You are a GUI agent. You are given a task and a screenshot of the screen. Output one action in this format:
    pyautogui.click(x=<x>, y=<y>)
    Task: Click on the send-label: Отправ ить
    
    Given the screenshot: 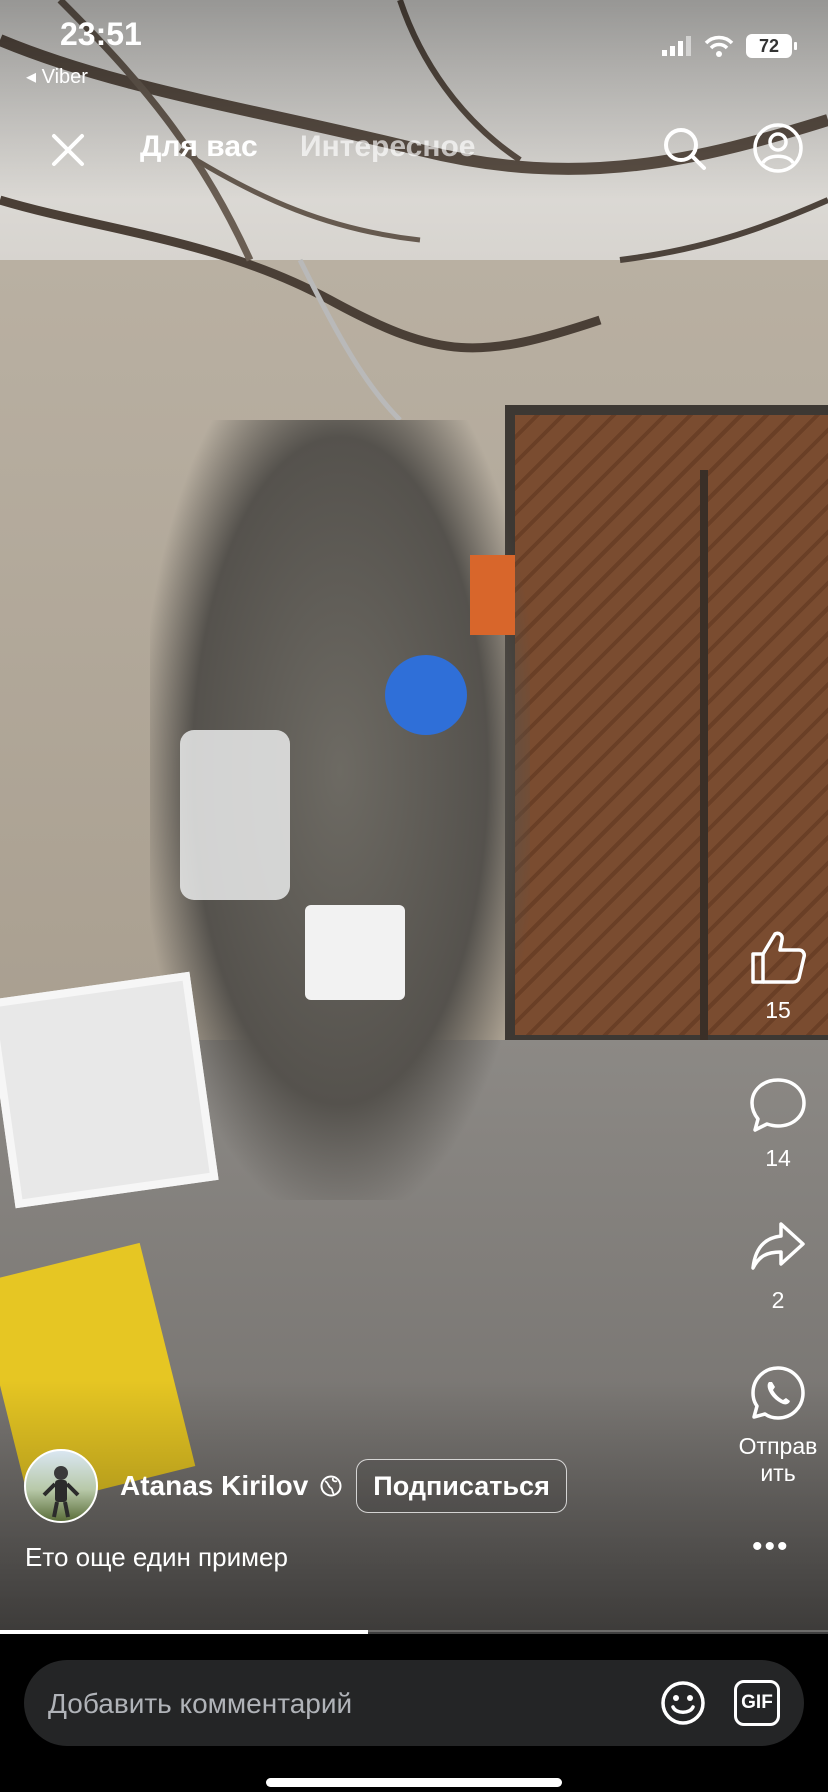 What is the action you would take?
    pyautogui.click(x=778, y=1459)
    